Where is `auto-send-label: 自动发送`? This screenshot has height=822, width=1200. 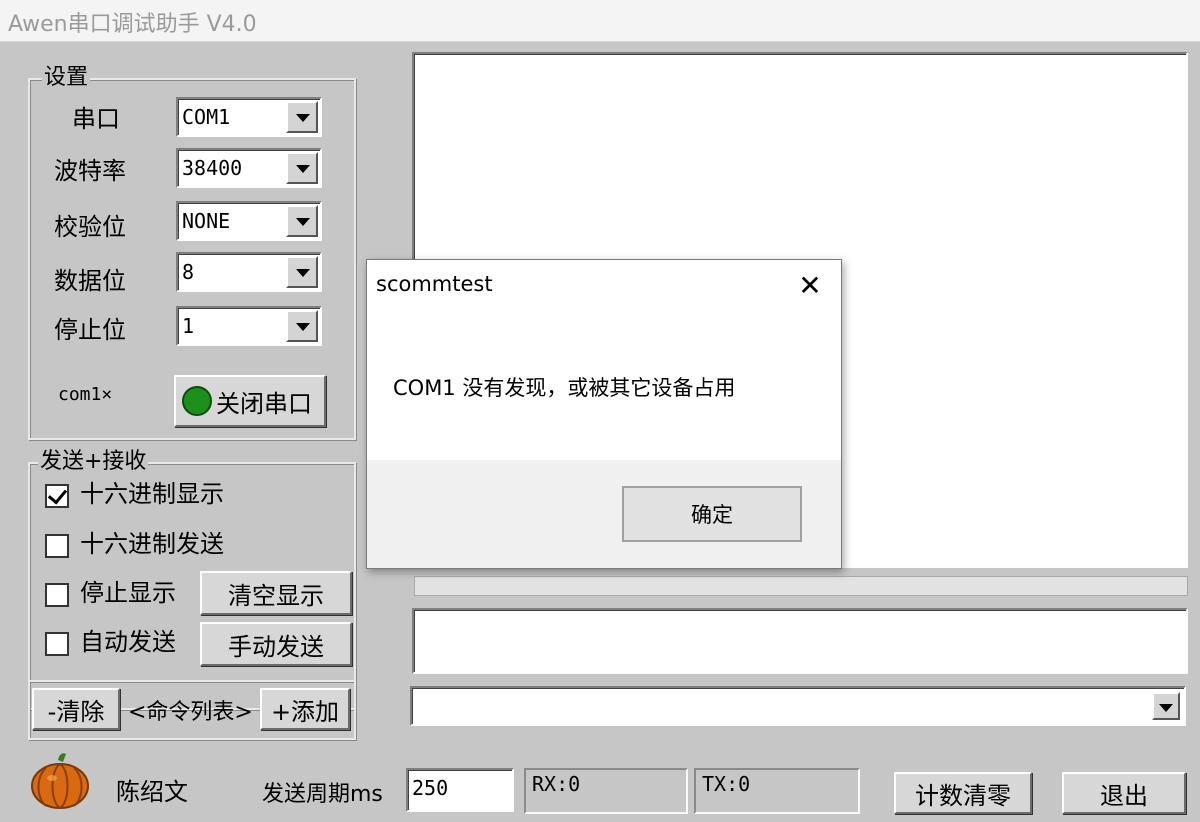
auto-send-label: 自动发送 is located at coordinates (128, 642).